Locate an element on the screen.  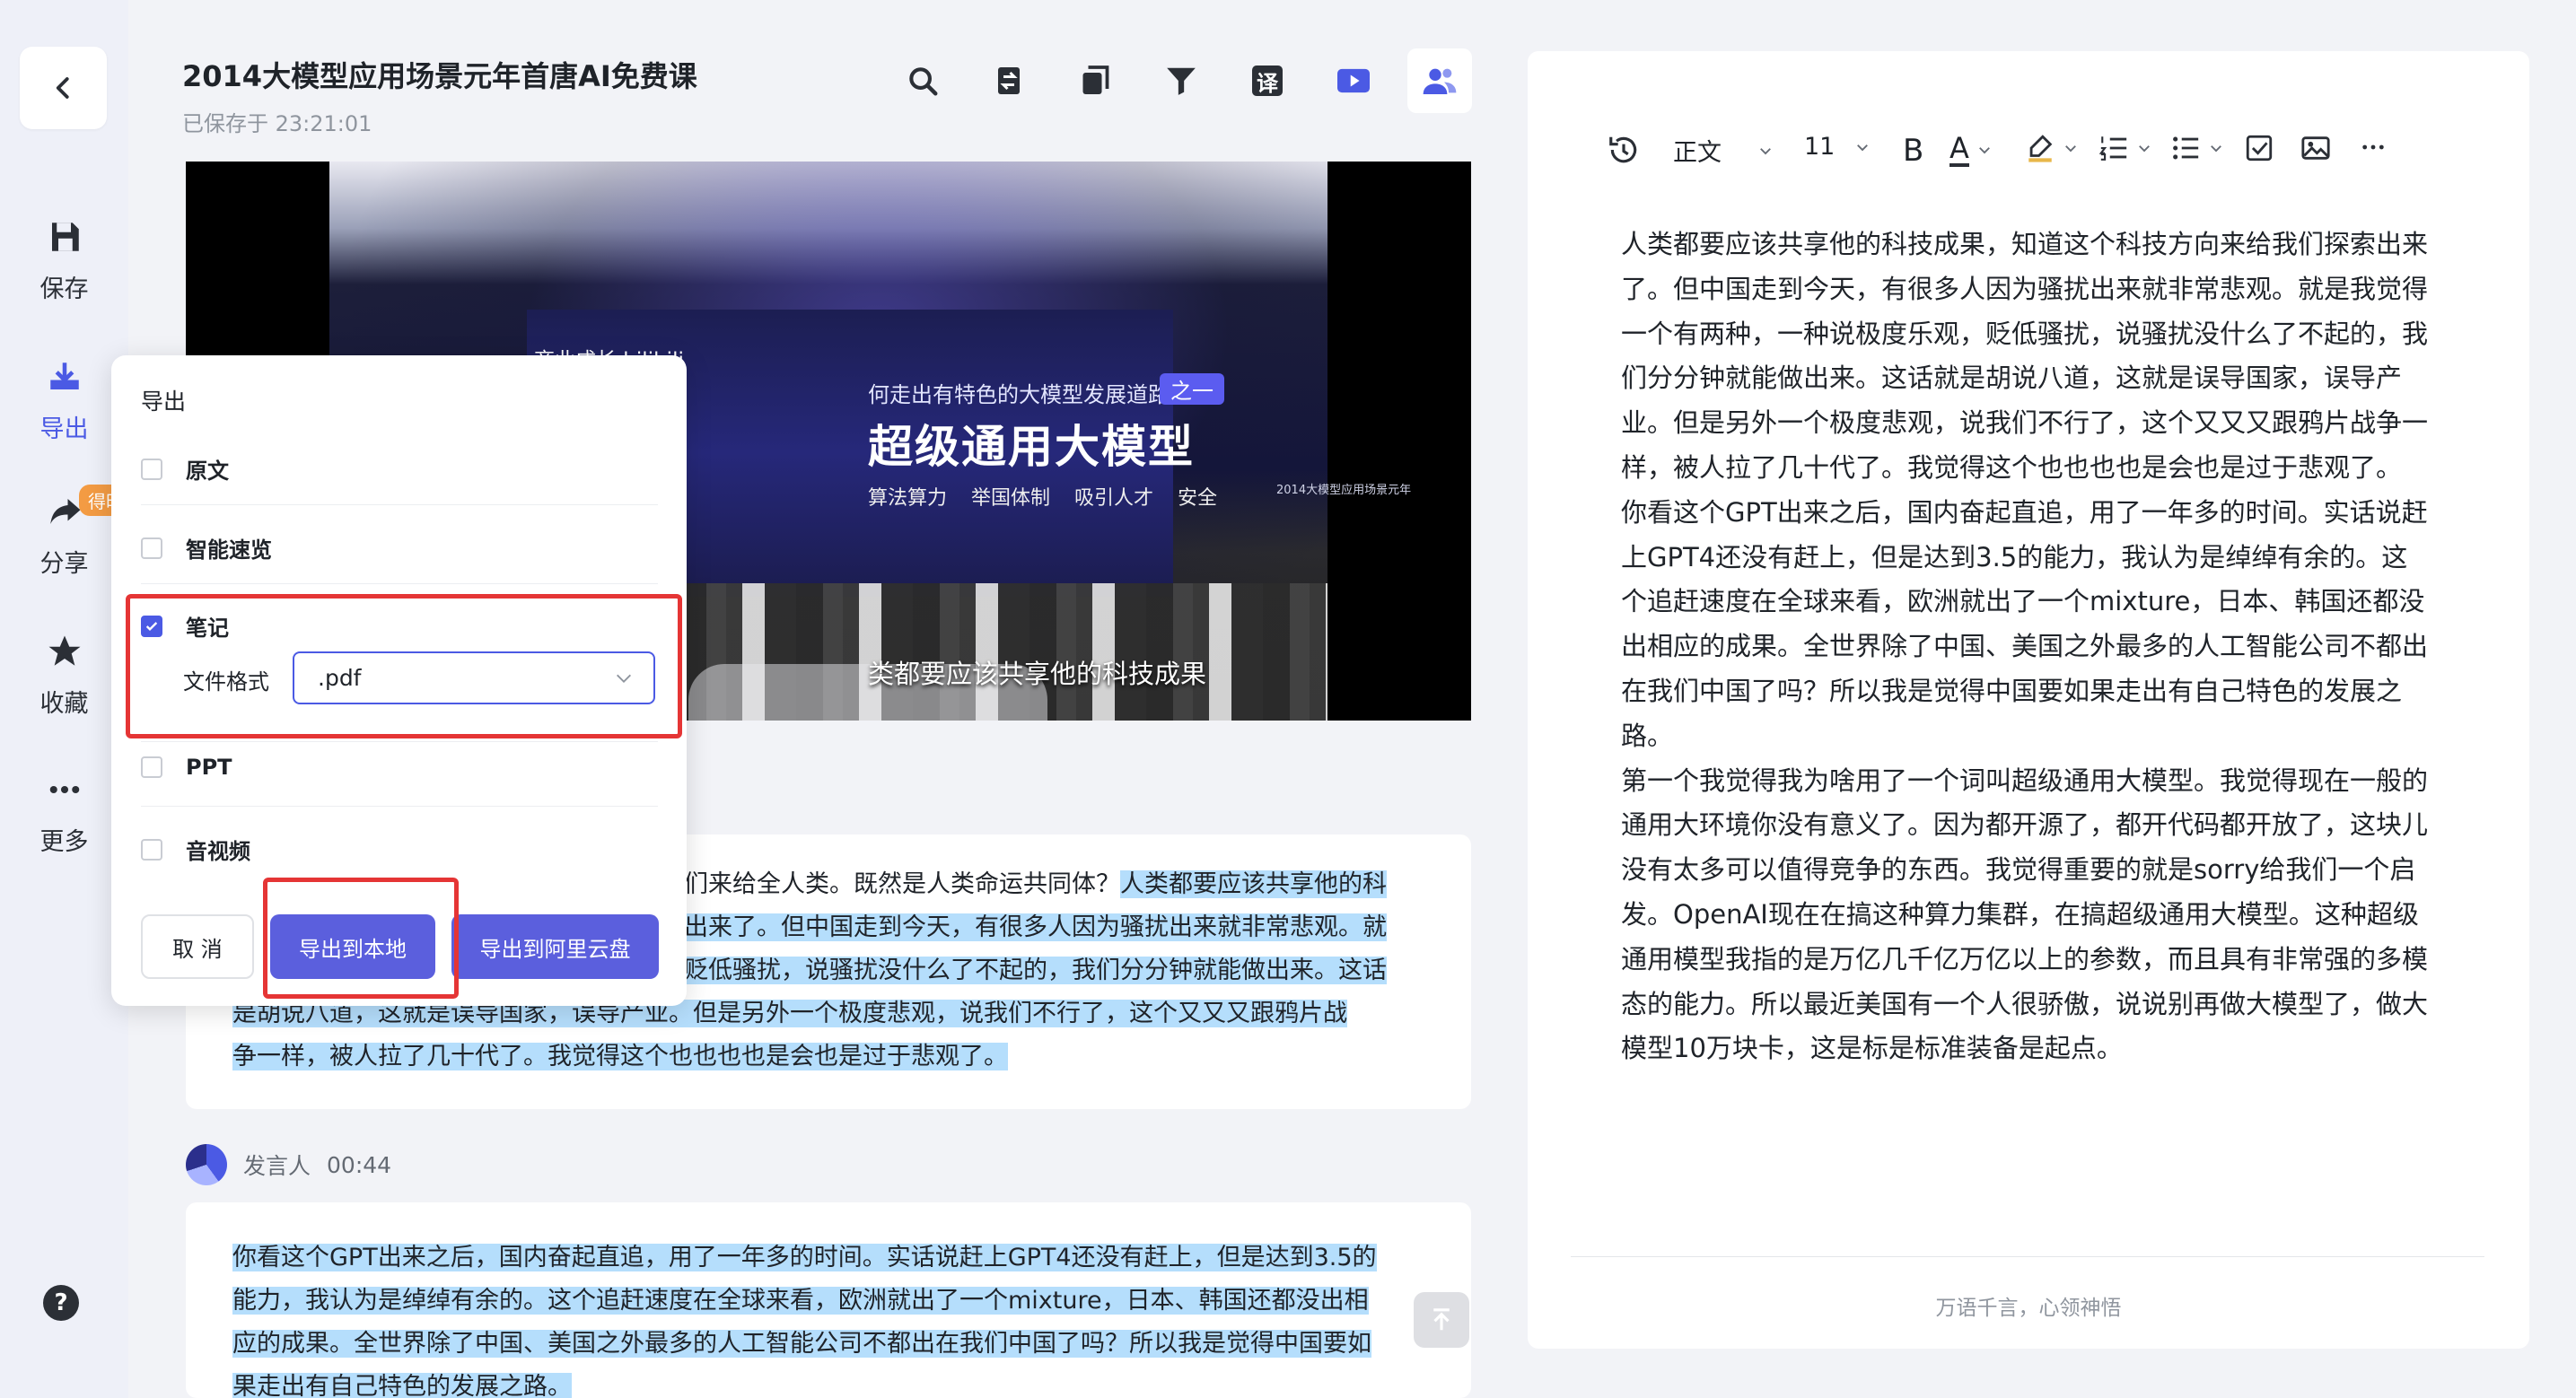
speaker-time: 00:44 is located at coordinates (359, 1165).